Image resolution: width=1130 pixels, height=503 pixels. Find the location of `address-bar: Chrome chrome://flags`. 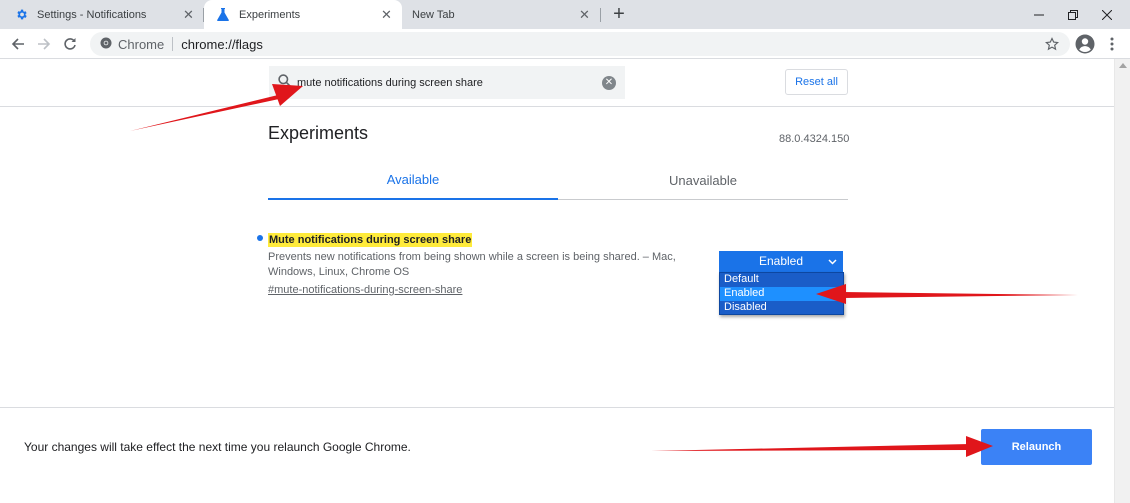

address-bar: Chrome chrome://flags is located at coordinates (580, 44).